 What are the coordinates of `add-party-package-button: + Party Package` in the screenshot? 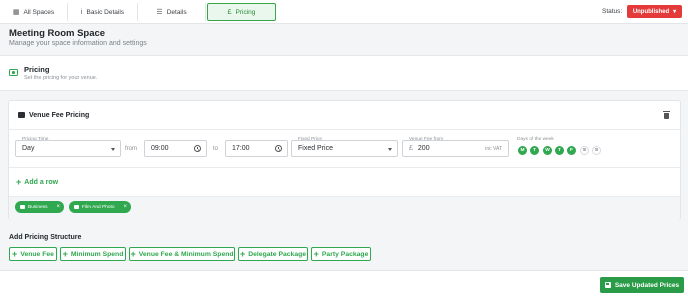 It's located at (341, 254).